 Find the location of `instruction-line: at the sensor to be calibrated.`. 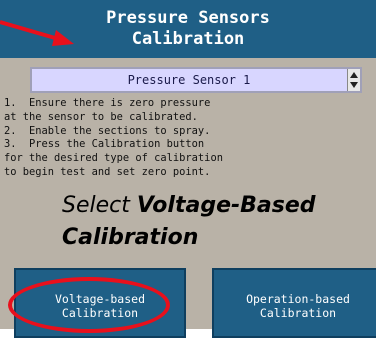

instruction-line: at the sensor to be calibrated. is located at coordinates (101, 116).